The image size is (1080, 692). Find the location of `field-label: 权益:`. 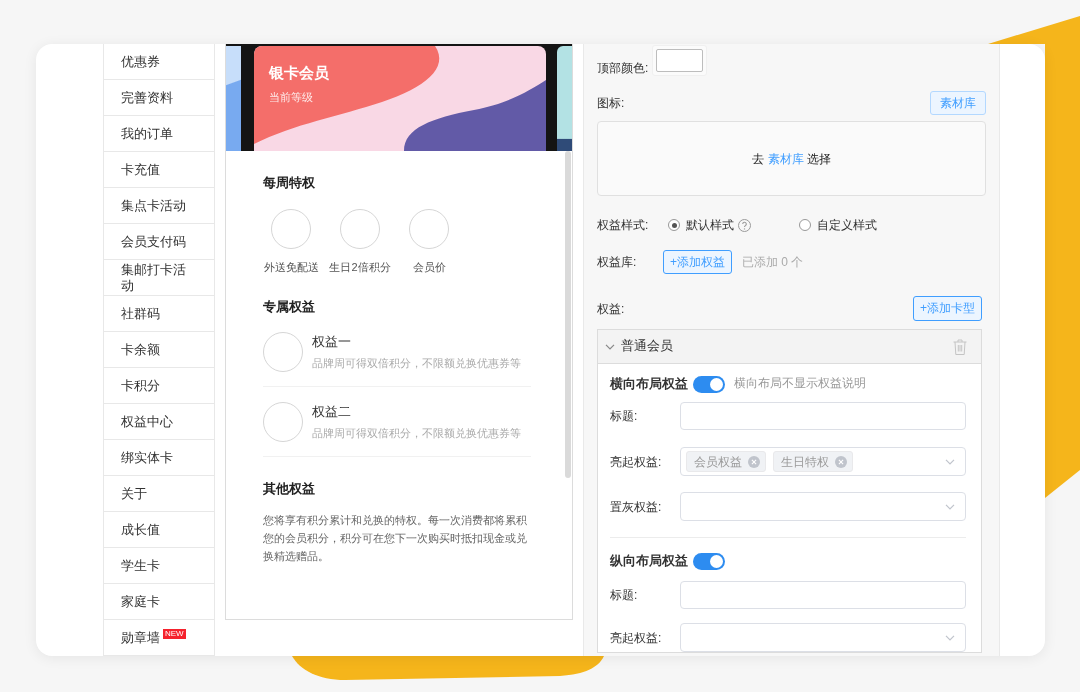

field-label: 权益: is located at coordinates (611, 309).